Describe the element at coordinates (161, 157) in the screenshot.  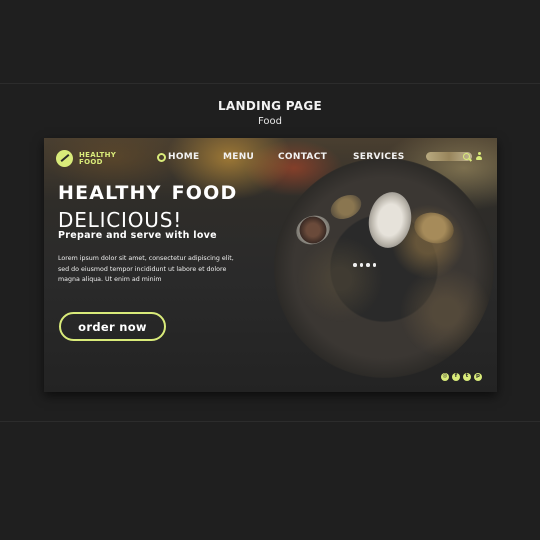
I see `active-ring-icon` at that location.